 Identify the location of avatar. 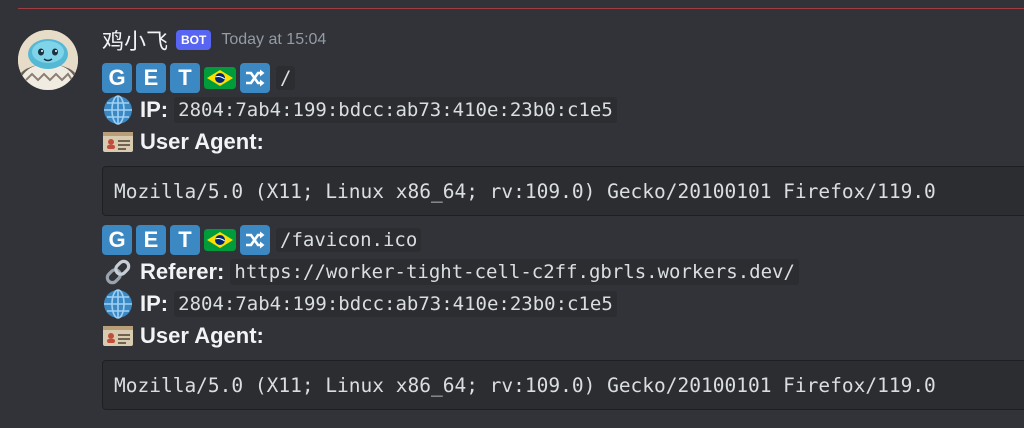
(48, 60).